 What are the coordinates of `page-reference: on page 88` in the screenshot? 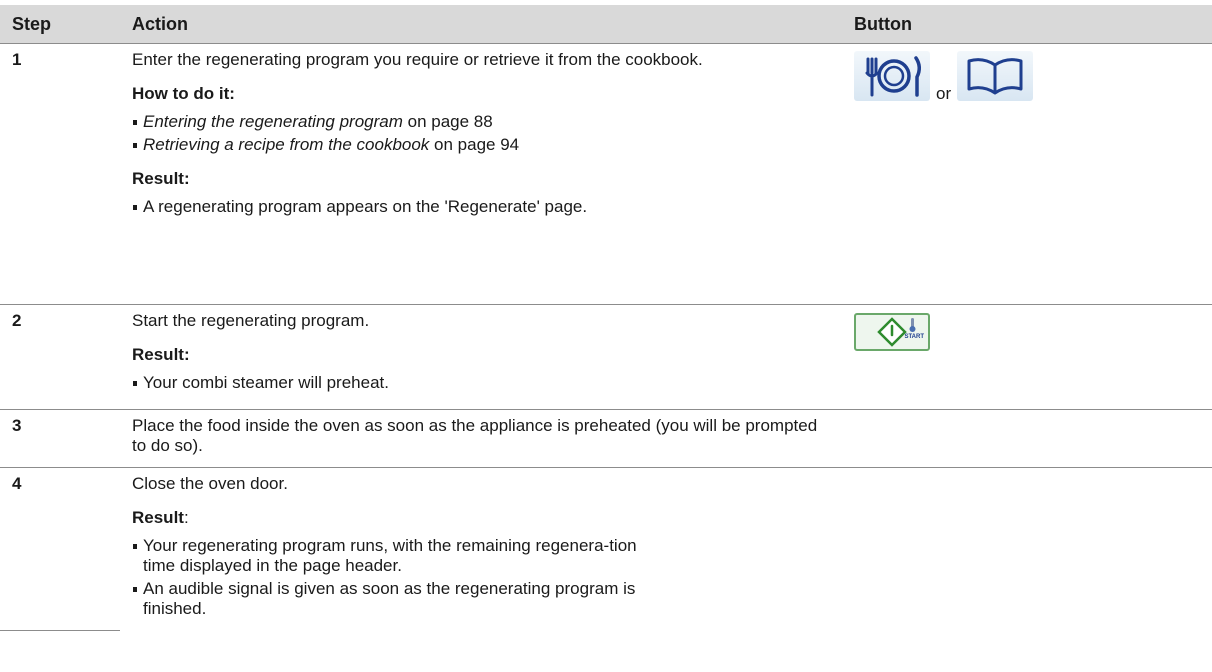 It's located at (447, 121).